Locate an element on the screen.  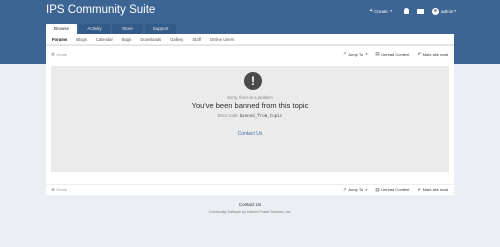
primary-nav: Browse Activity Store Support is located at coordinates (112, 29).